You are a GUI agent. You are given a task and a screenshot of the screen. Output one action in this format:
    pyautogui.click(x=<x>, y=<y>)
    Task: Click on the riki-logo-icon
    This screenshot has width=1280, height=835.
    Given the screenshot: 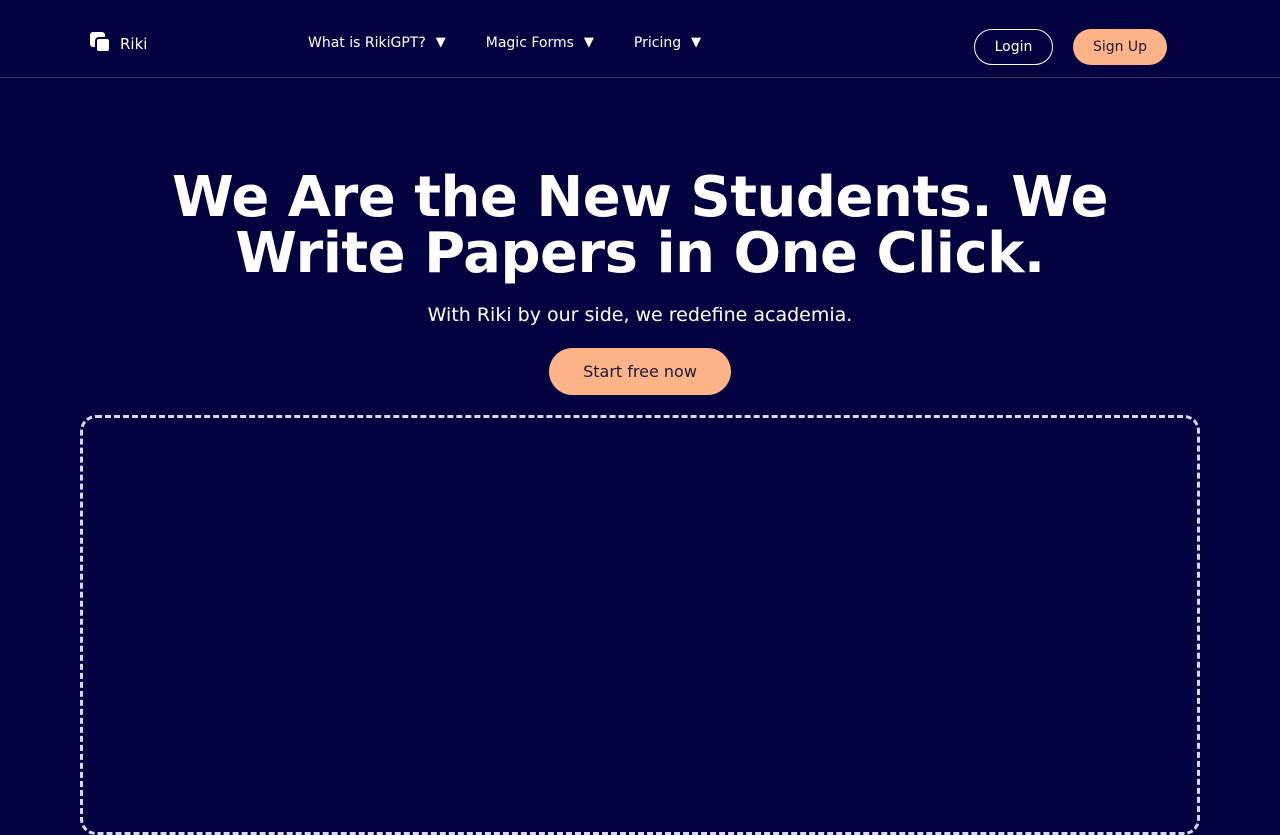 What is the action you would take?
    pyautogui.click(x=100, y=44)
    